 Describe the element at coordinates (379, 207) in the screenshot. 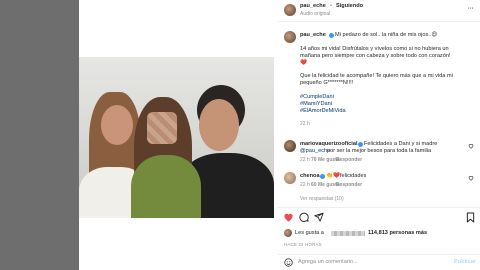

I see `divider` at that location.